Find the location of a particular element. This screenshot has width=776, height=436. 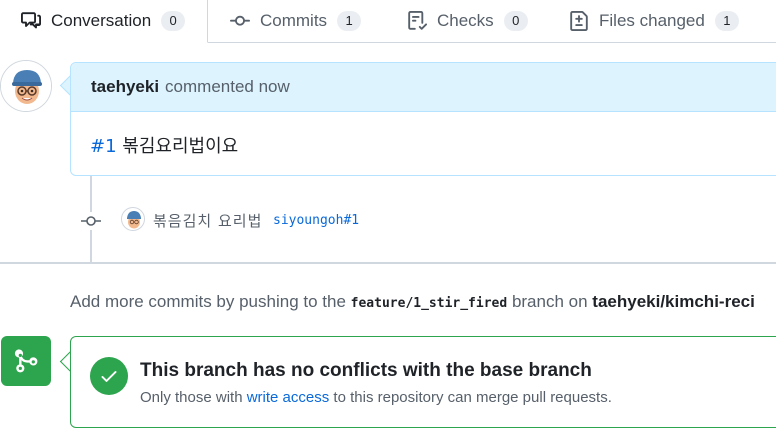

file-diff-icon is located at coordinates (579, 21).